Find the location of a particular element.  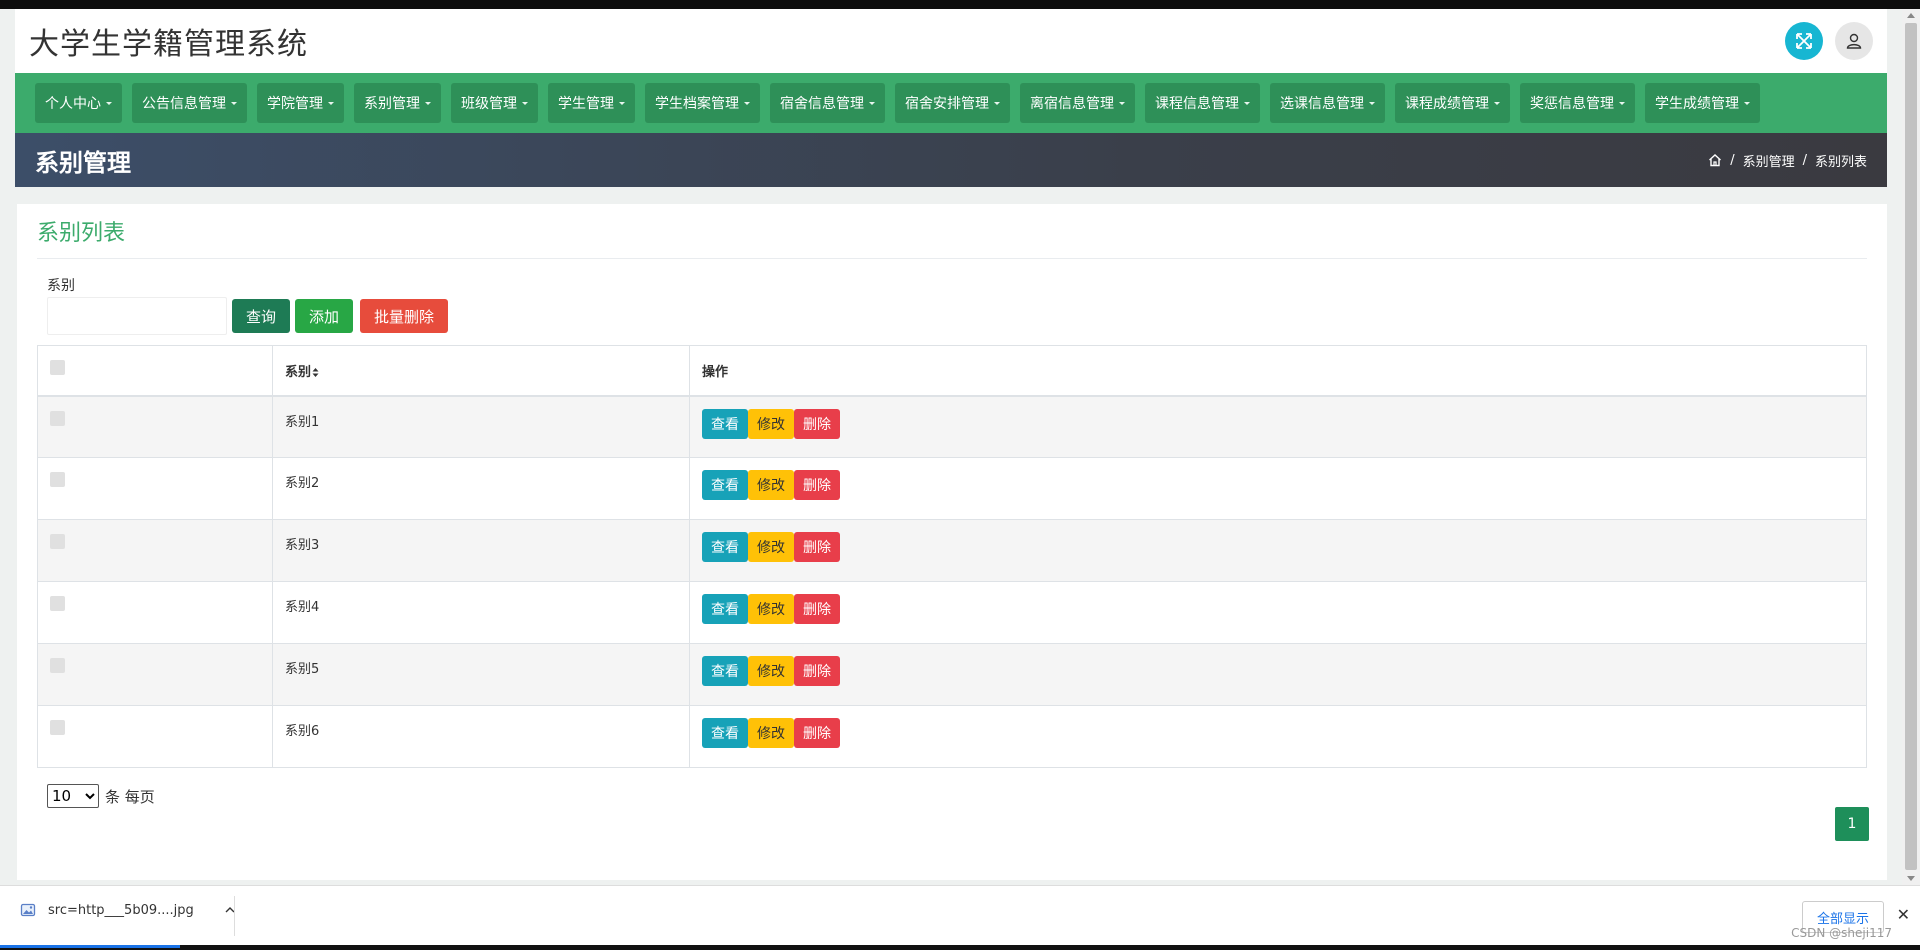

page-size-select: 10 is located at coordinates (73, 796).